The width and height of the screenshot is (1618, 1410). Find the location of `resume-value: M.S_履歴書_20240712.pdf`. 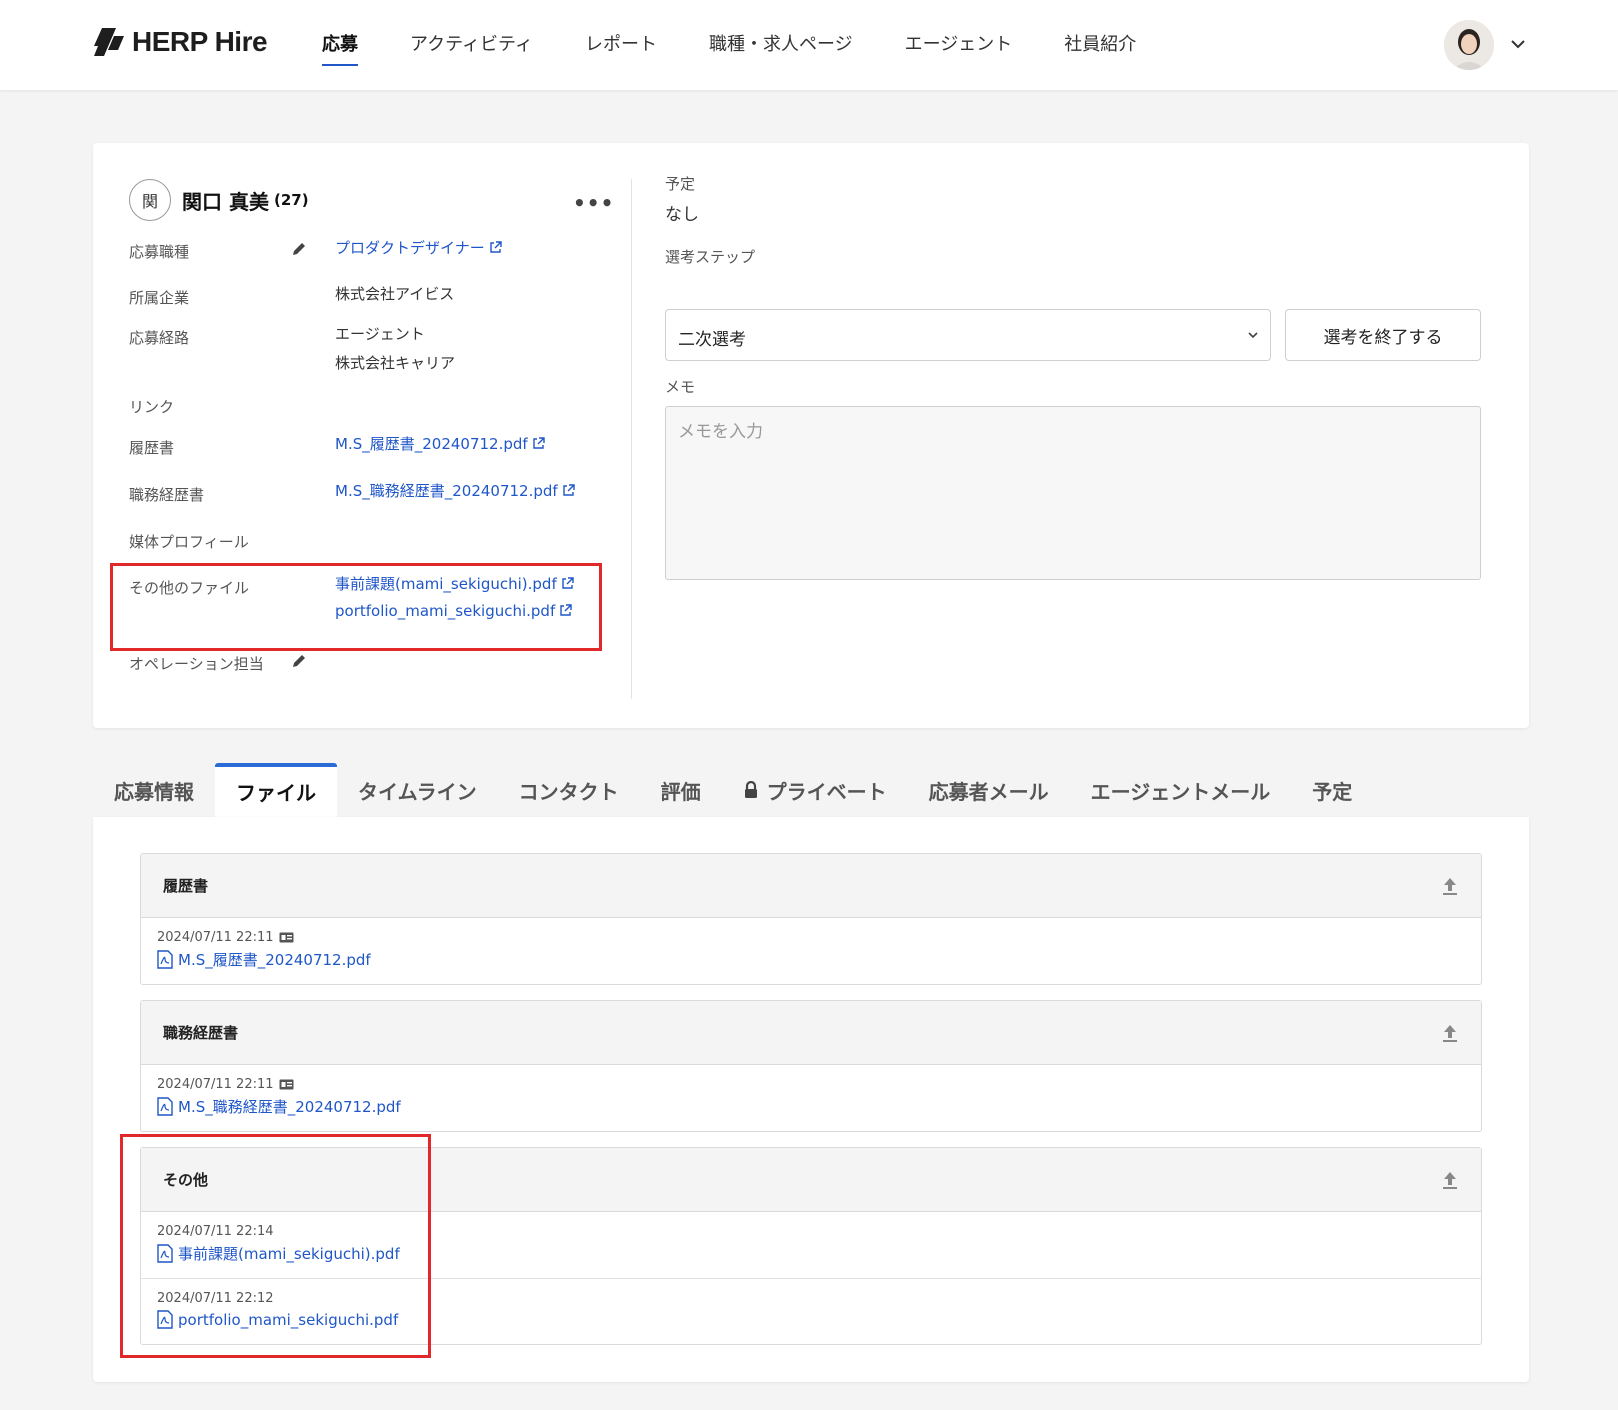

resume-value: M.S_履歴書_20240712.pdf is located at coordinates (440, 444).